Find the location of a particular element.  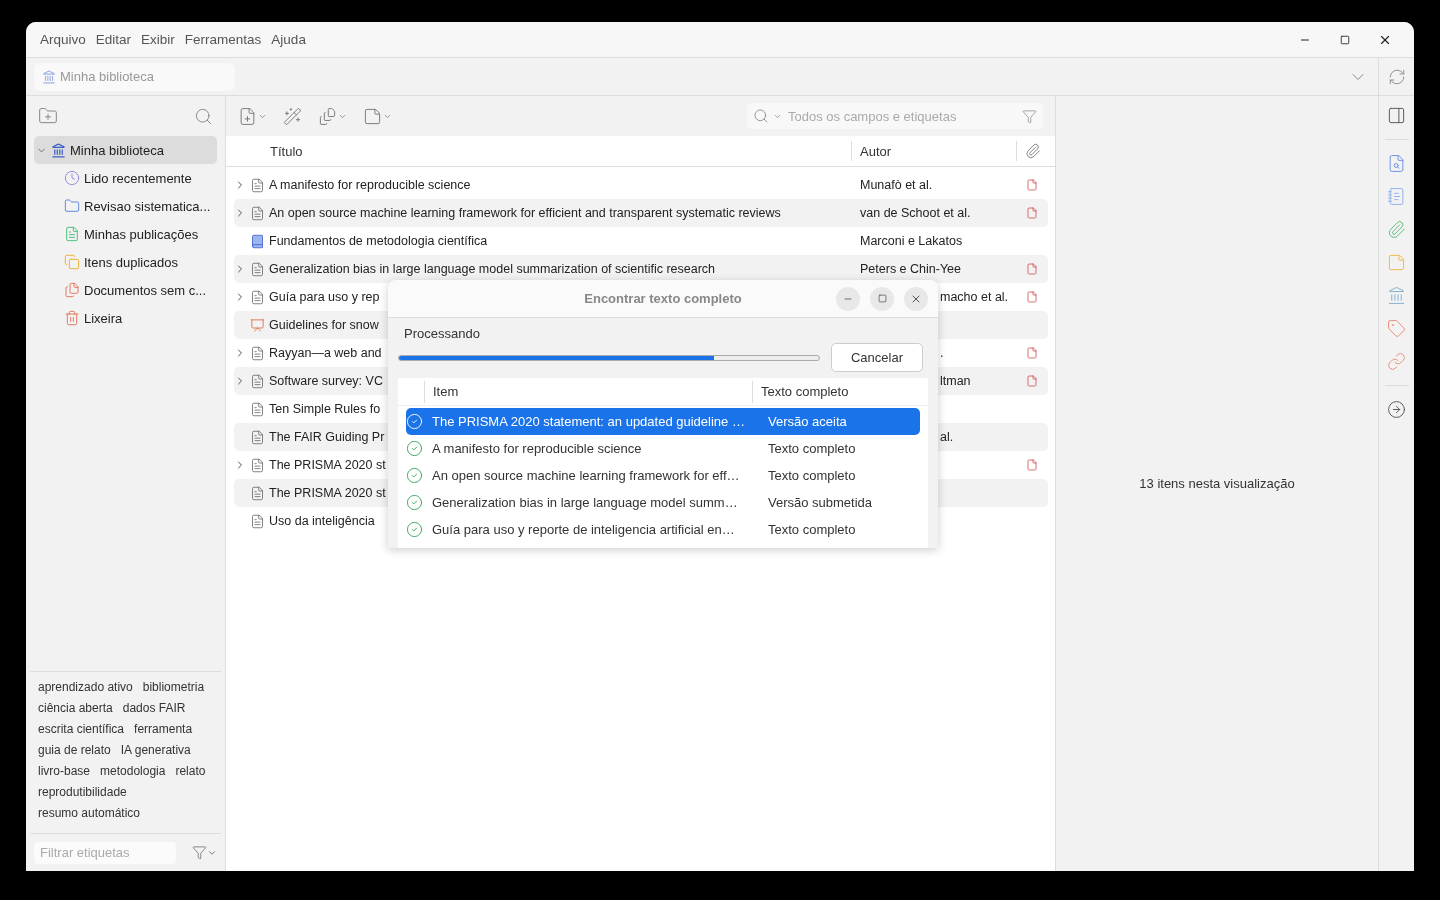

status-text: Processando is located at coordinates (442, 333).